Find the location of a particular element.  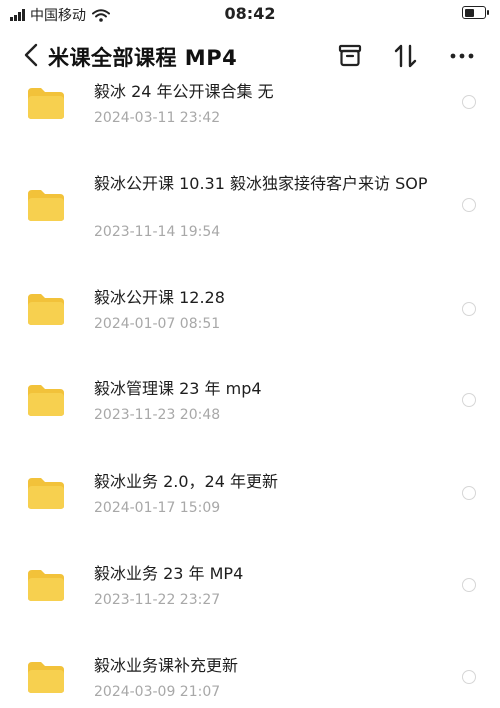

list-item: 毅冰 24 年公开课合集 无 2024-03-11 23:42 is located at coordinates (250, 105).